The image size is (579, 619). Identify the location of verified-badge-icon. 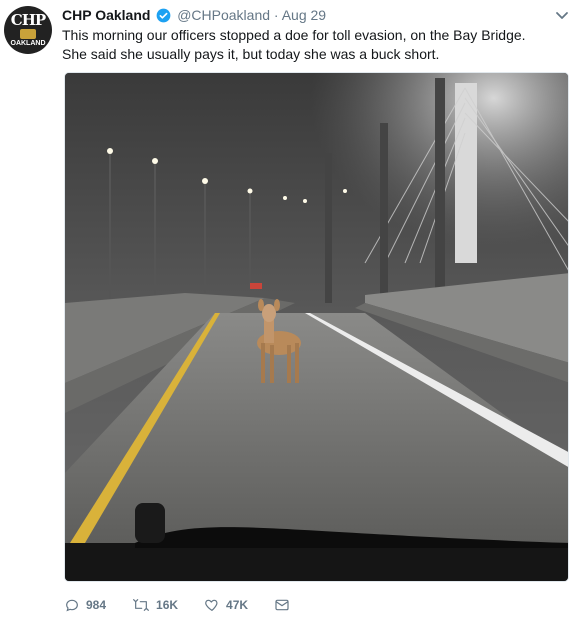
(163, 17).